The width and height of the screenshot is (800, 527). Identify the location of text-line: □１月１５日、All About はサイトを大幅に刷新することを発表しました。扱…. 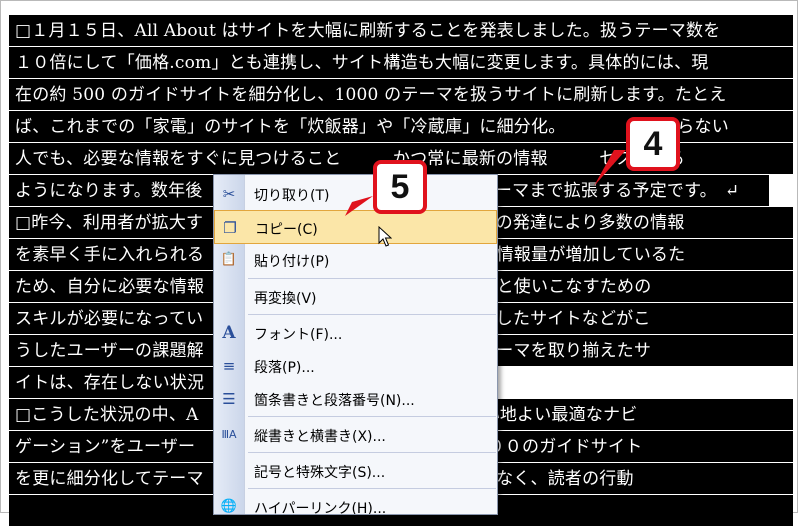
(401, 31).